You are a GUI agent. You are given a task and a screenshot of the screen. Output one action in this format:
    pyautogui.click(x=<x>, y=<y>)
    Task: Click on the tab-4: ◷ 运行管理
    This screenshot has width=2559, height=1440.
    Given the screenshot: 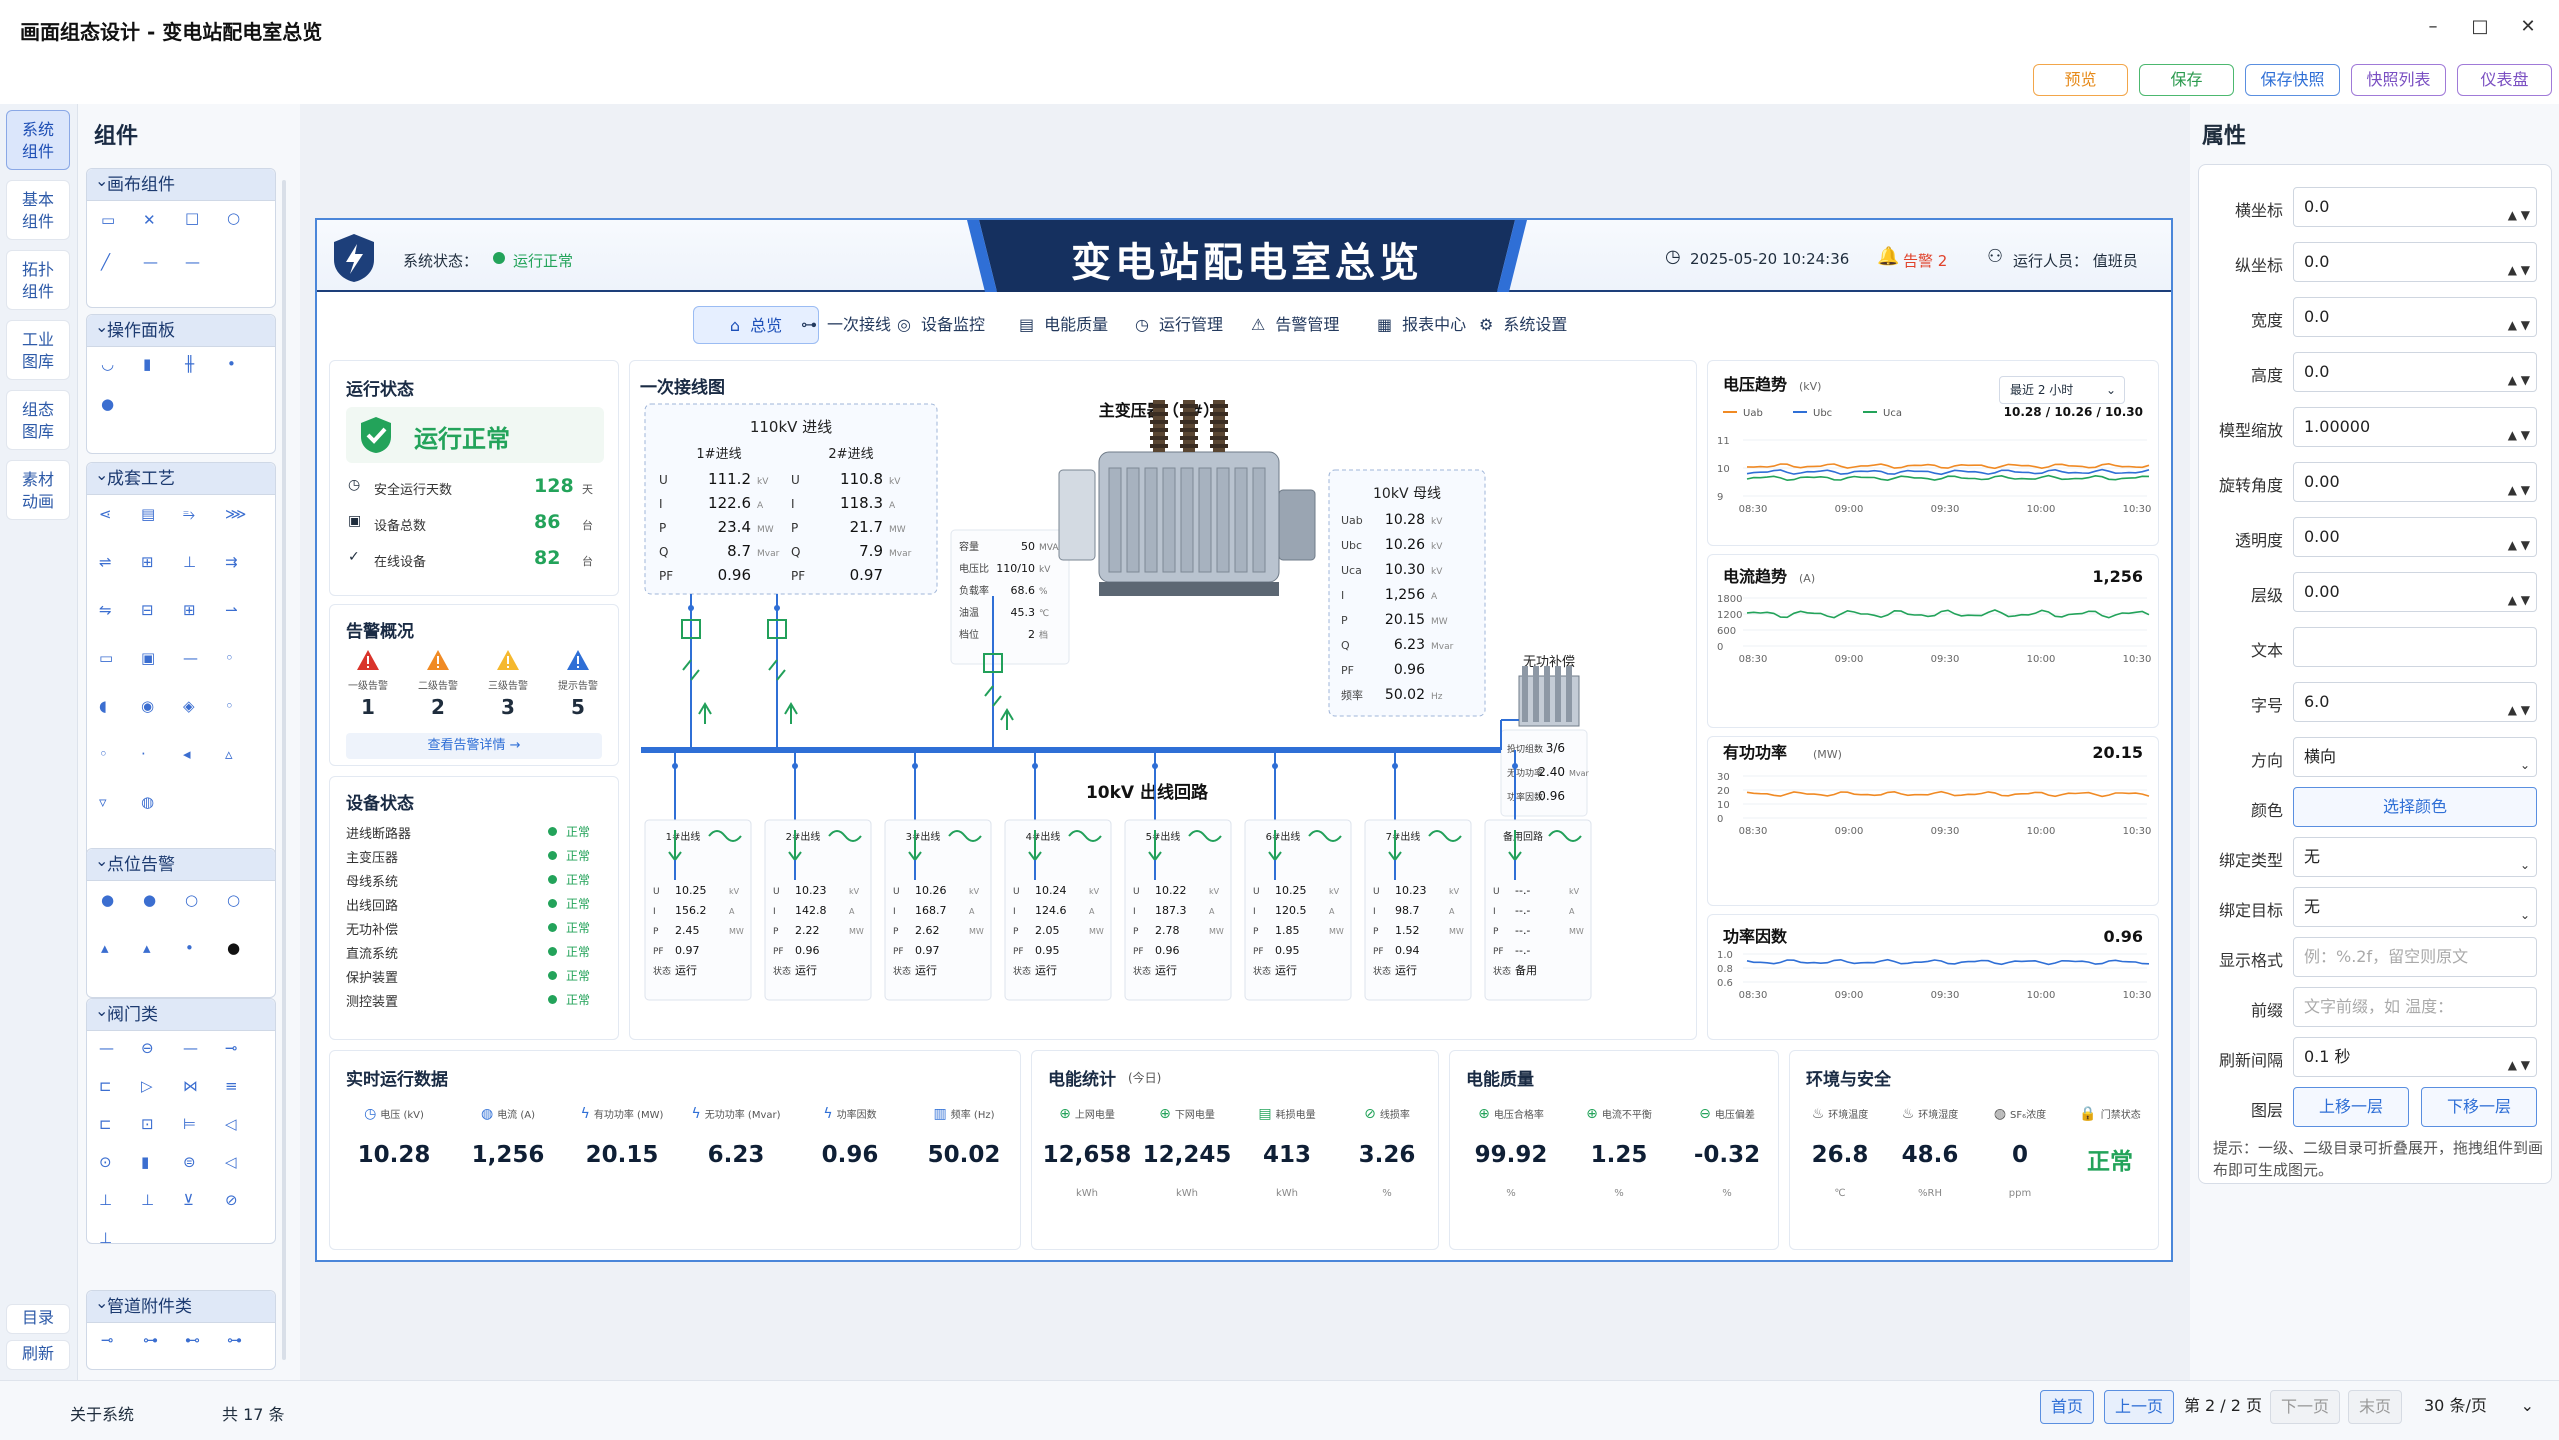 What is the action you would take?
    pyautogui.click(x=1179, y=325)
    